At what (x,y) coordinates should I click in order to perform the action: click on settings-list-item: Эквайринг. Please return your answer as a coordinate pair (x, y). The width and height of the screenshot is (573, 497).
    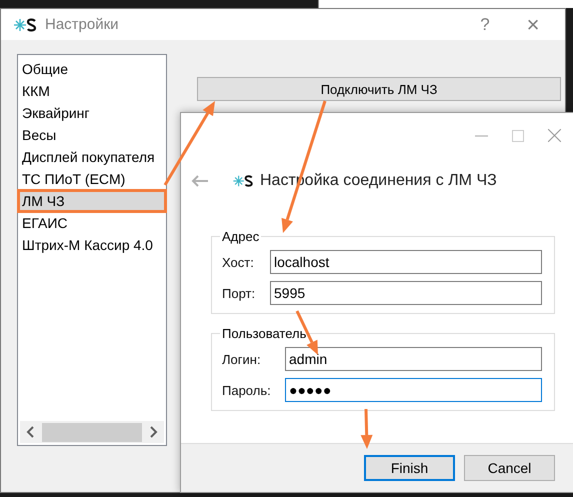
    Looking at the image, I should click on (92, 113).